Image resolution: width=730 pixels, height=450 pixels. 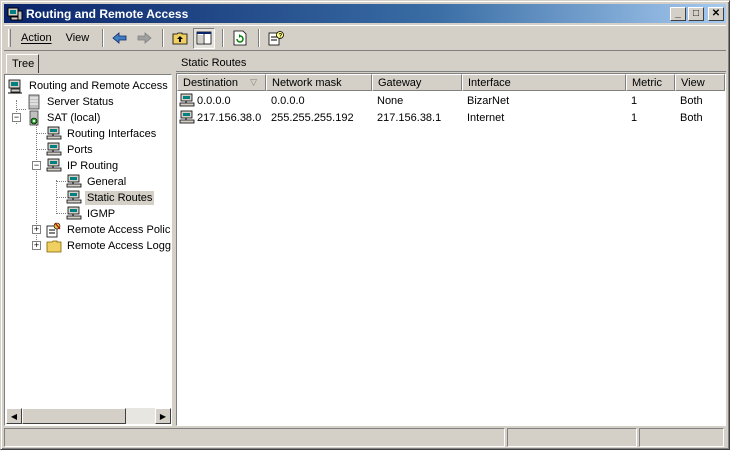 I want to click on scroll-right-button: ▶, so click(x=163, y=416).